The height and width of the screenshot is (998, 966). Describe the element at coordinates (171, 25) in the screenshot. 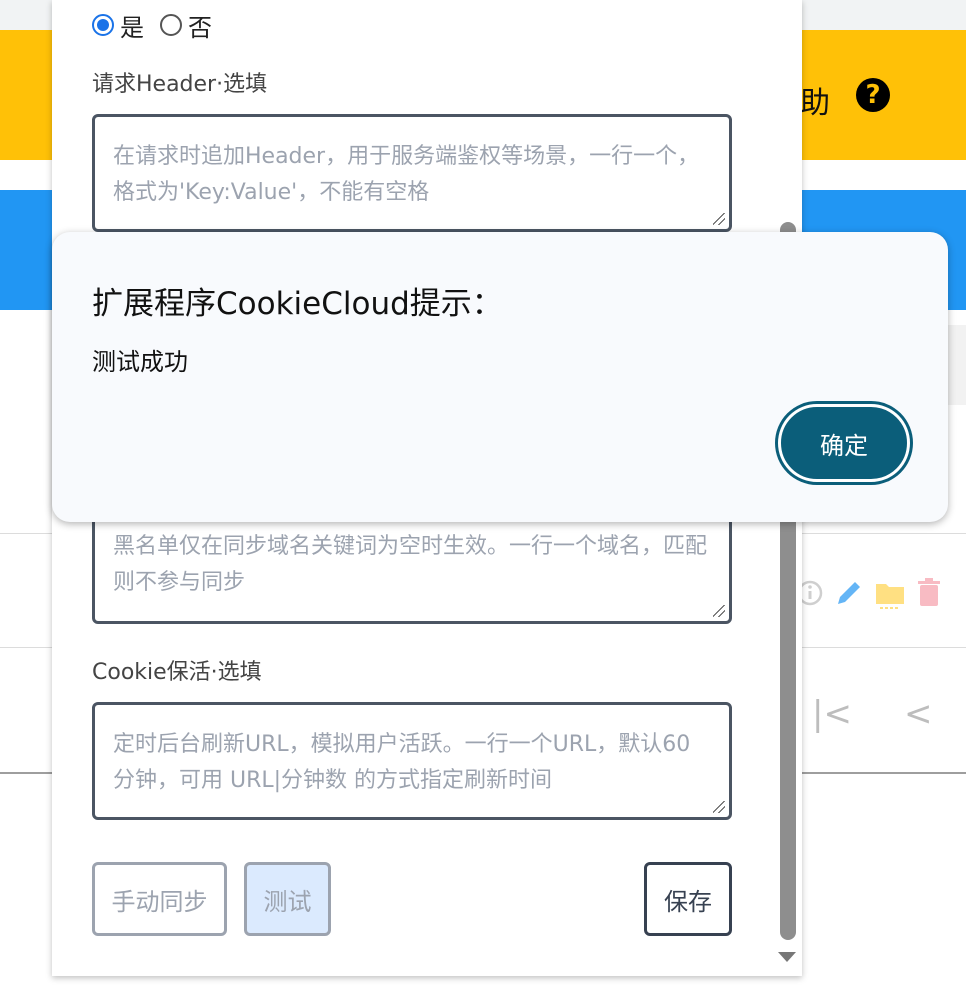

I see `radio-no` at that location.